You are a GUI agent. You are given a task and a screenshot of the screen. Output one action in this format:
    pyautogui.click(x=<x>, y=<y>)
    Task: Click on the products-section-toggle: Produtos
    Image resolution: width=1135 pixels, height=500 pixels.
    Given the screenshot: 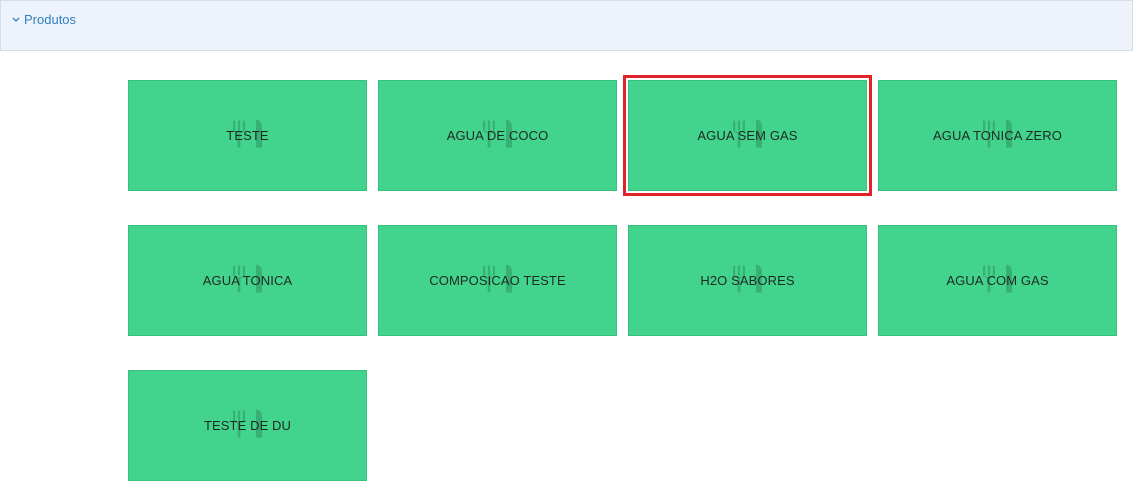 What is the action you would take?
    pyautogui.click(x=43, y=19)
    